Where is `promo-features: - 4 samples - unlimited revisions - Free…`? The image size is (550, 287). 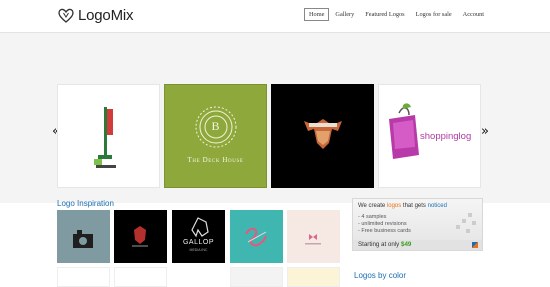
promo-features: - 4 samples - unlimited revisions - Free… is located at coordinates (384, 224).